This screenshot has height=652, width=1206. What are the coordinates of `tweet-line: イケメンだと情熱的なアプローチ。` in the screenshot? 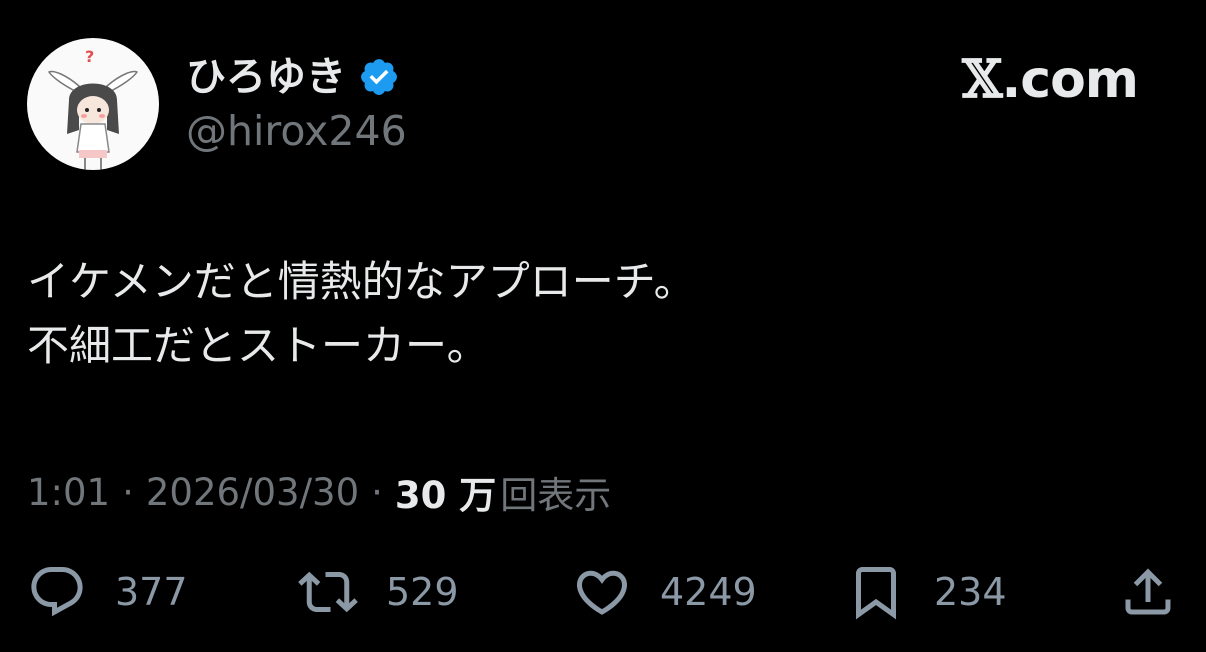 It's located at (361, 281).